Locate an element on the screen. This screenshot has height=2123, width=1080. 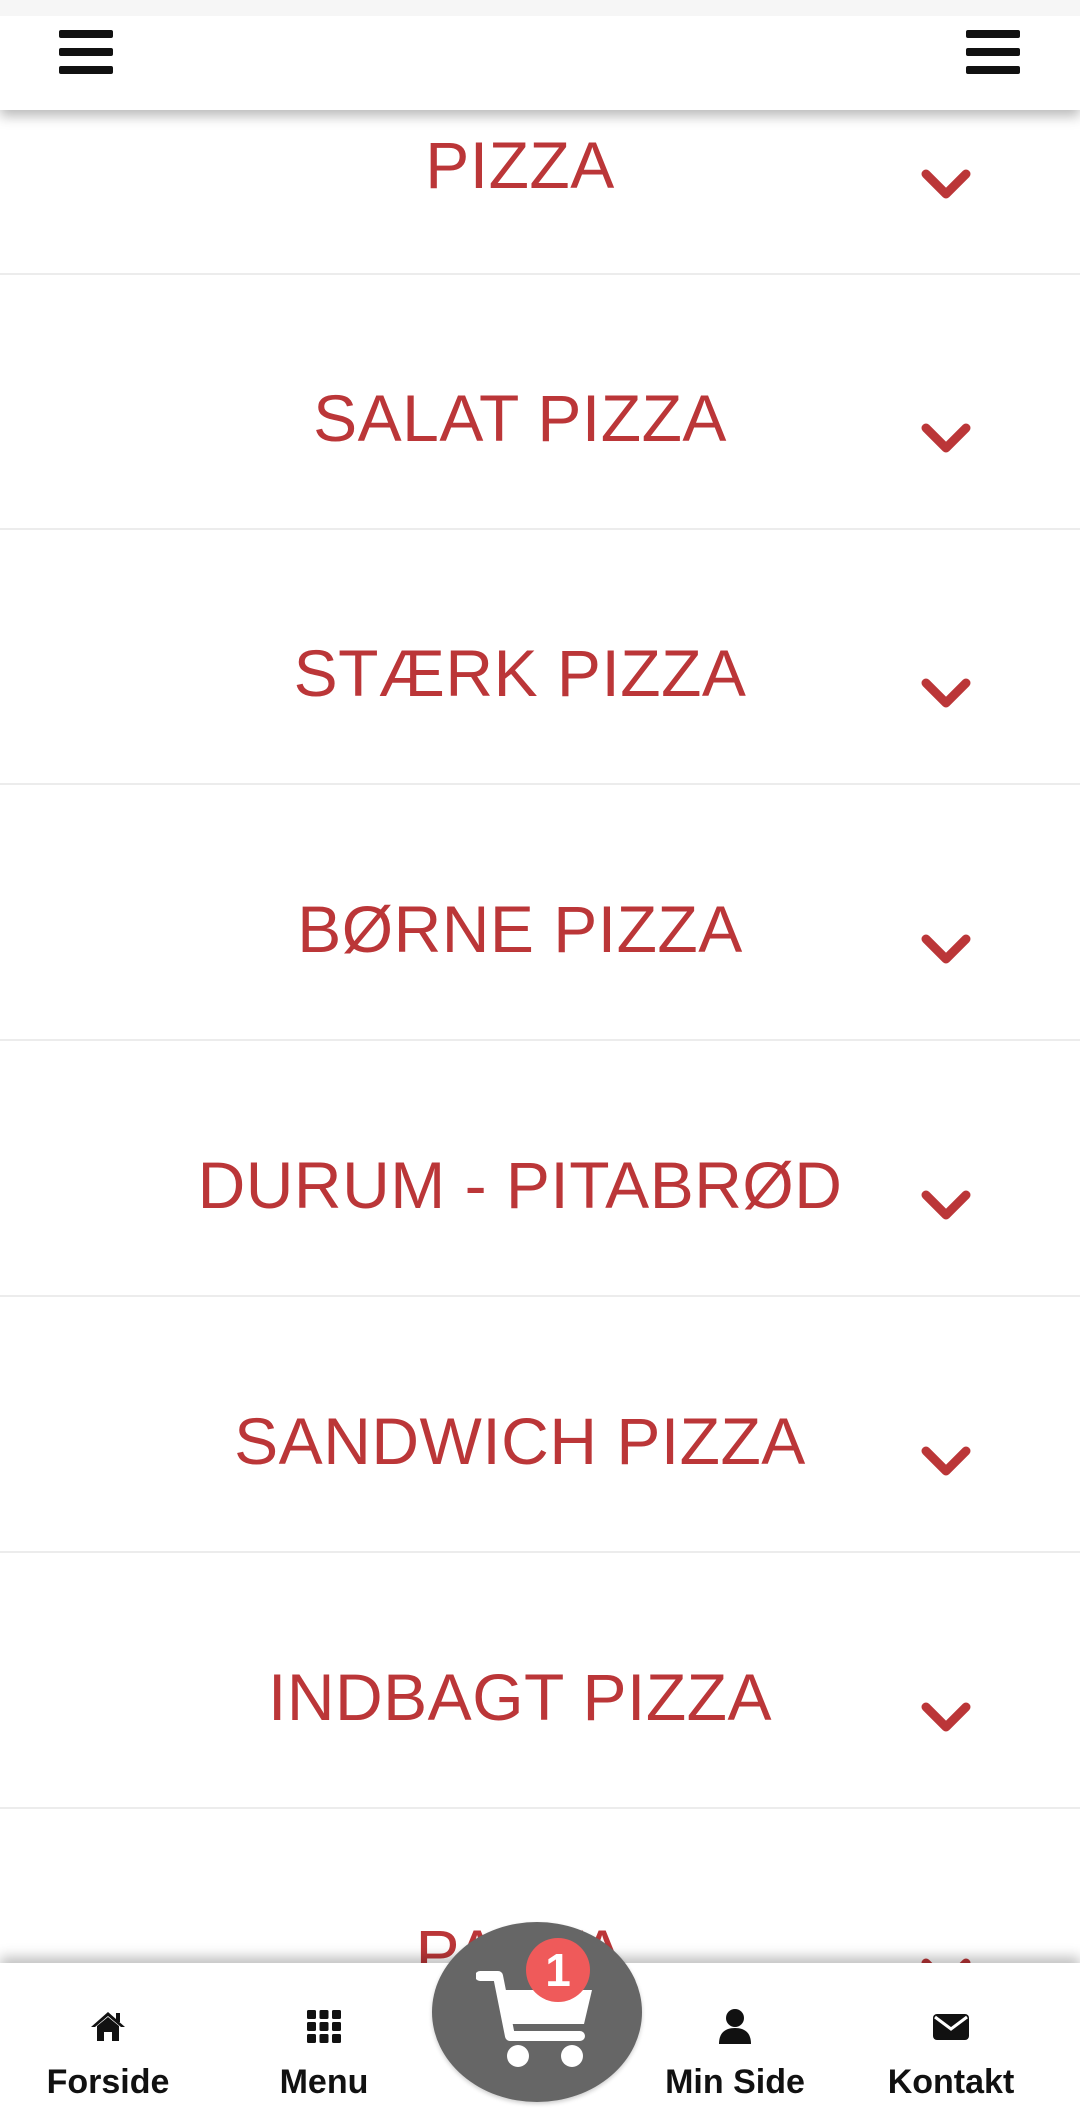
category-label: SANDWICH PIZZA is located at coordinates (520, 1441).